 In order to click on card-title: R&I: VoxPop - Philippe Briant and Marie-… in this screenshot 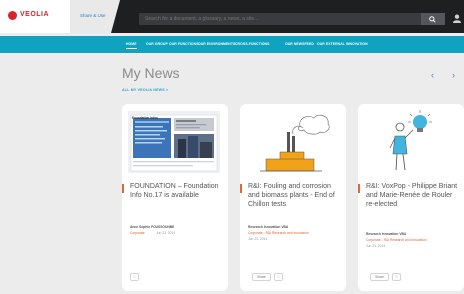, I will do `click(413, 195)`.